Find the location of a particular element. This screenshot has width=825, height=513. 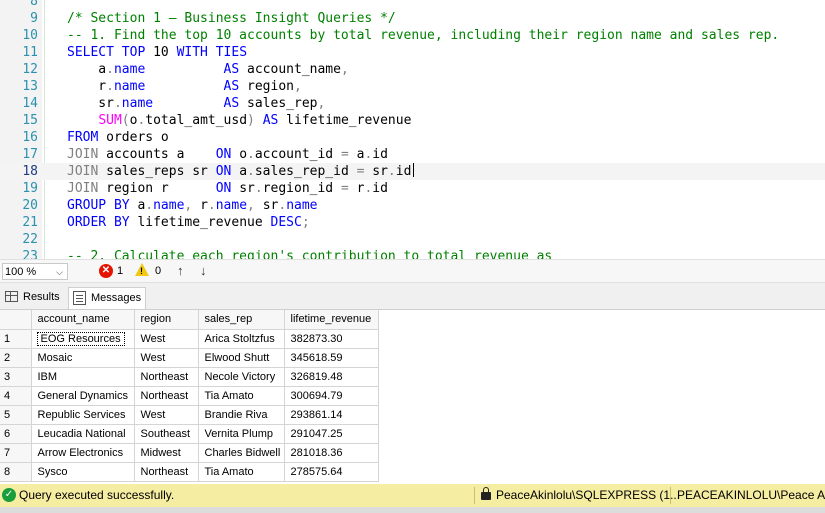

code-line: 12 a.name AS account_name, is located at coordinates (412, 69).